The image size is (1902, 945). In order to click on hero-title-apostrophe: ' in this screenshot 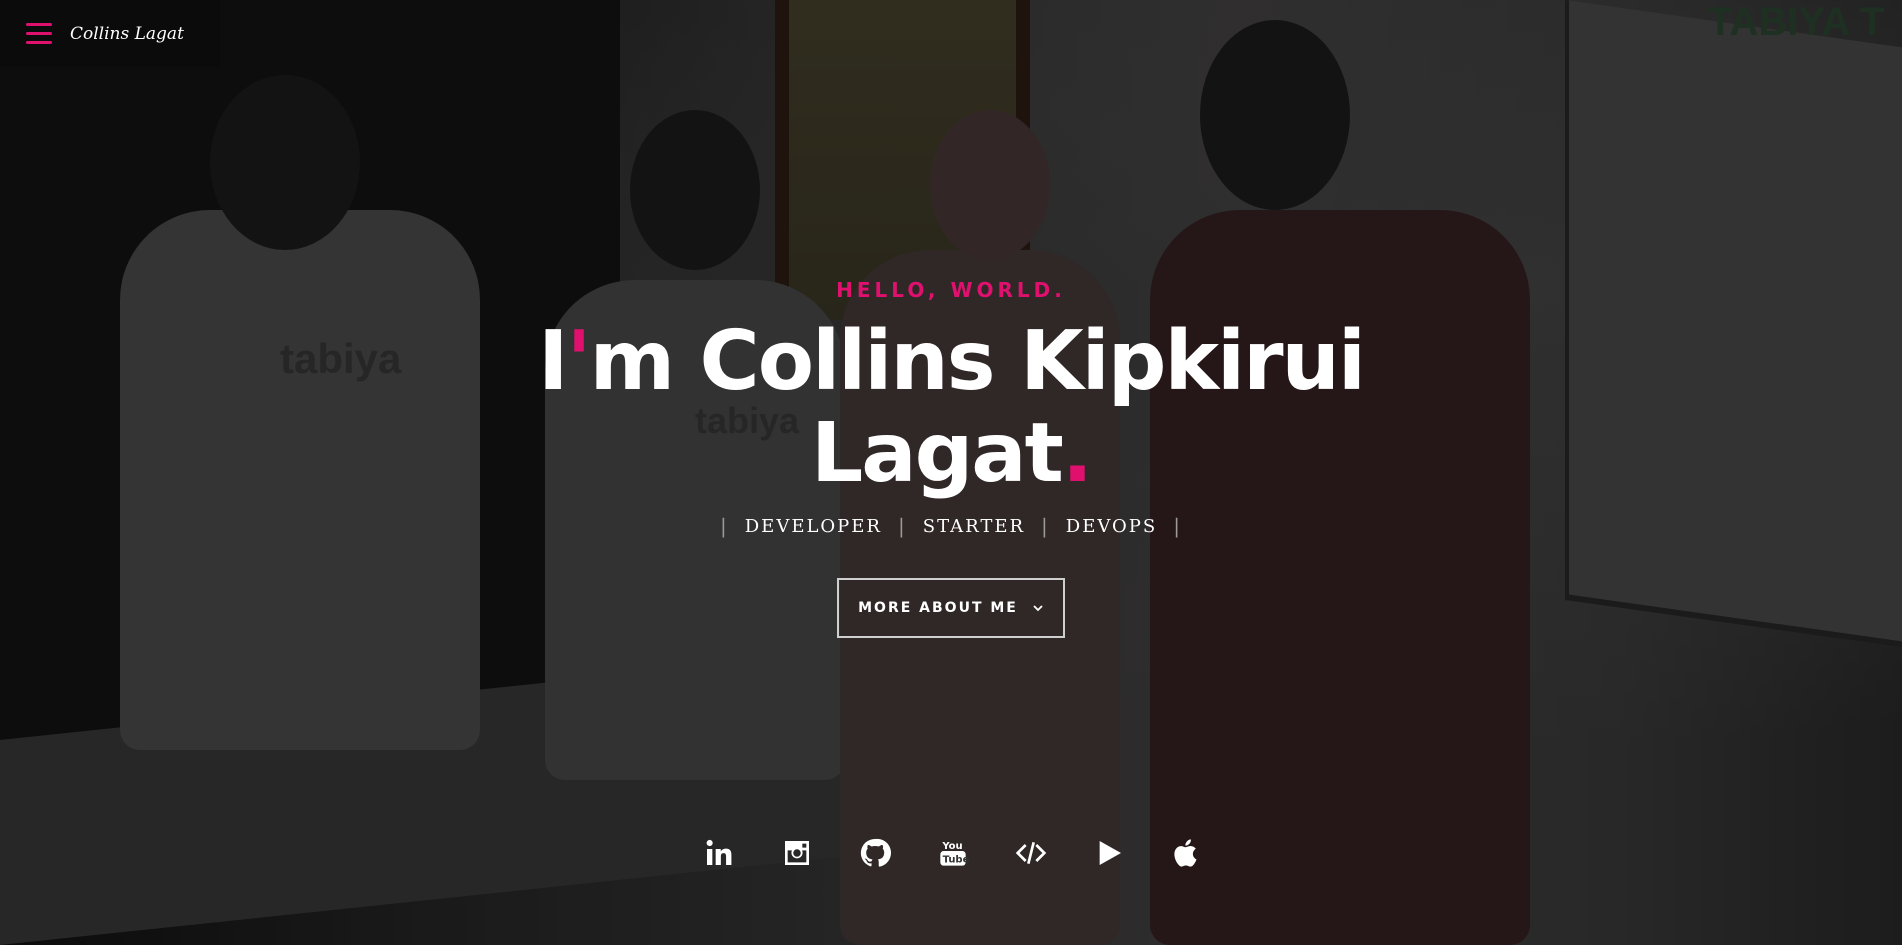, I will do `click(578, 361)`.